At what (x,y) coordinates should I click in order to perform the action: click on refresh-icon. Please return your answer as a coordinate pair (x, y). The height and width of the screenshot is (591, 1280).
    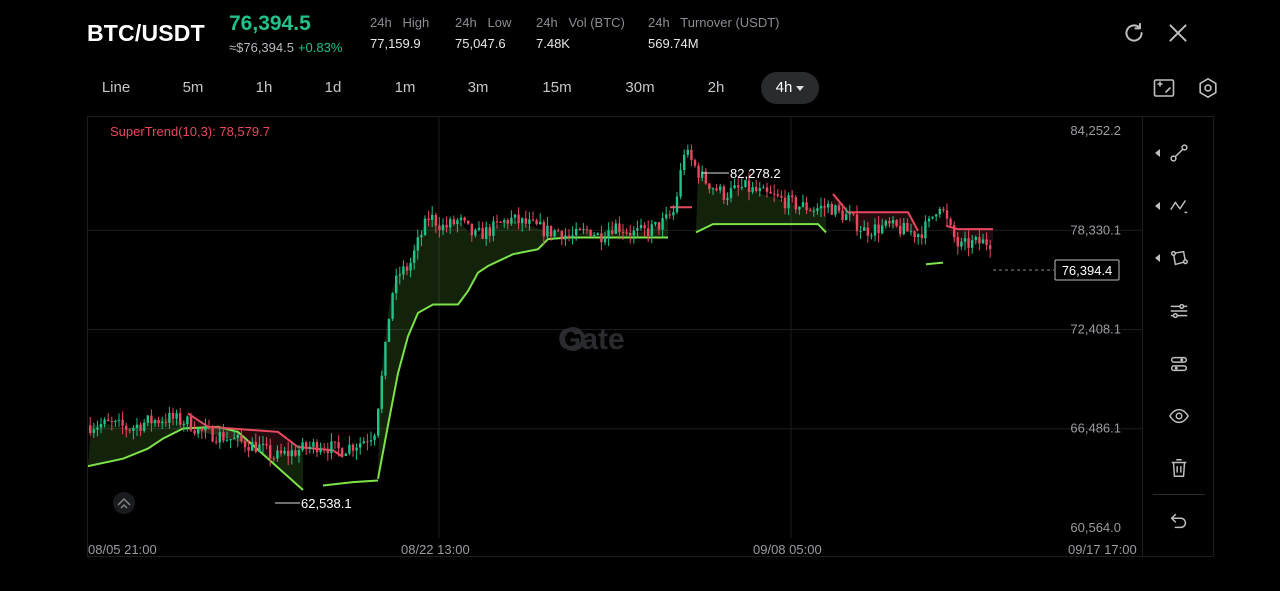
    Looking at the image, I should click on (1134, 33).